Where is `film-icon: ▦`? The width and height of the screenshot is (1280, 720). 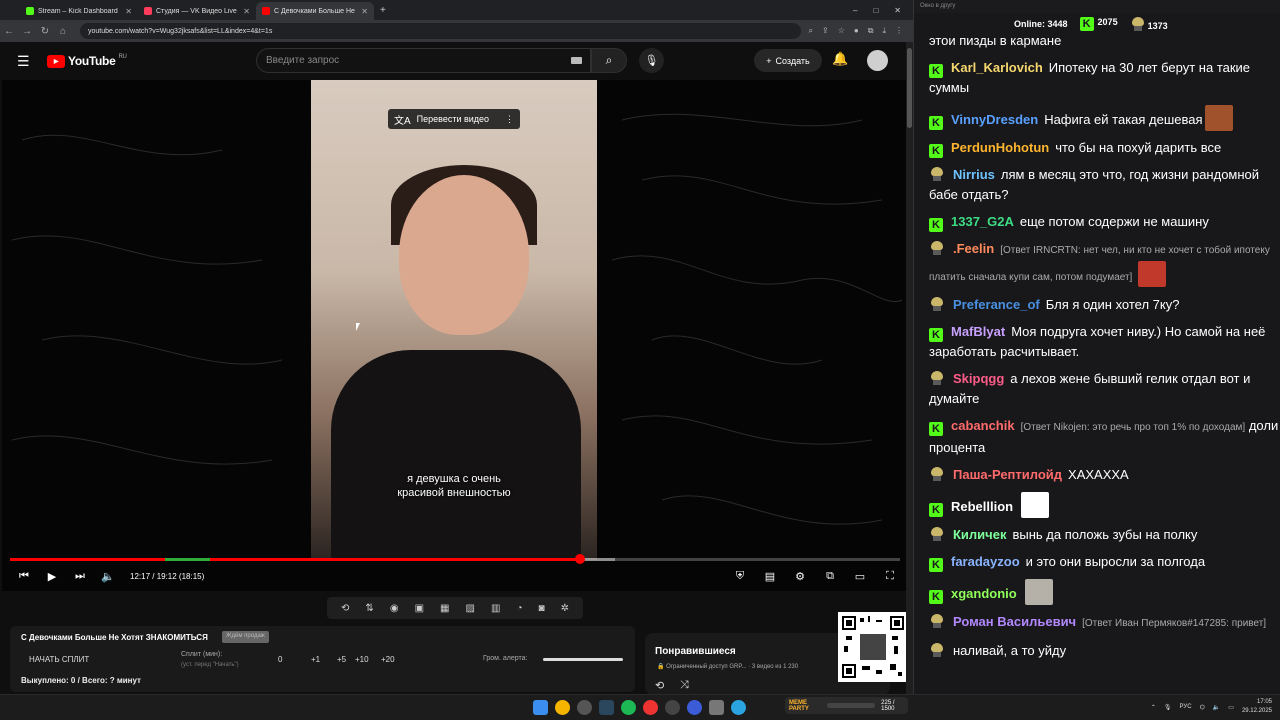
film-icon: ▦ is located at coordinates (444, 608).